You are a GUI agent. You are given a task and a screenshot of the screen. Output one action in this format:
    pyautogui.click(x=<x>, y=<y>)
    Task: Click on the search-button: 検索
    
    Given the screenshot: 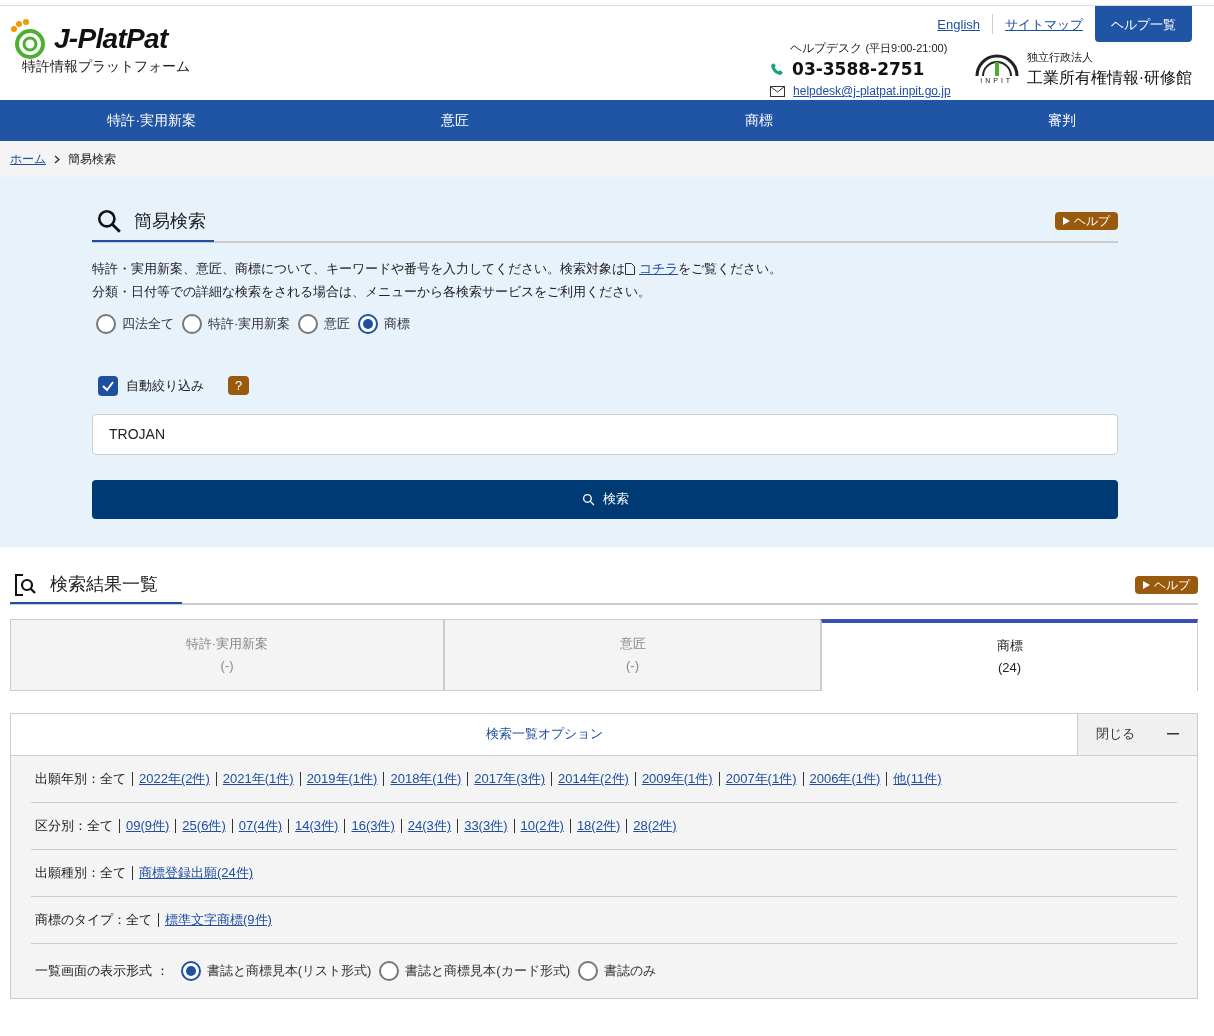 What is the action you would take?
    pyautogui.click(x=605, y=499)
    